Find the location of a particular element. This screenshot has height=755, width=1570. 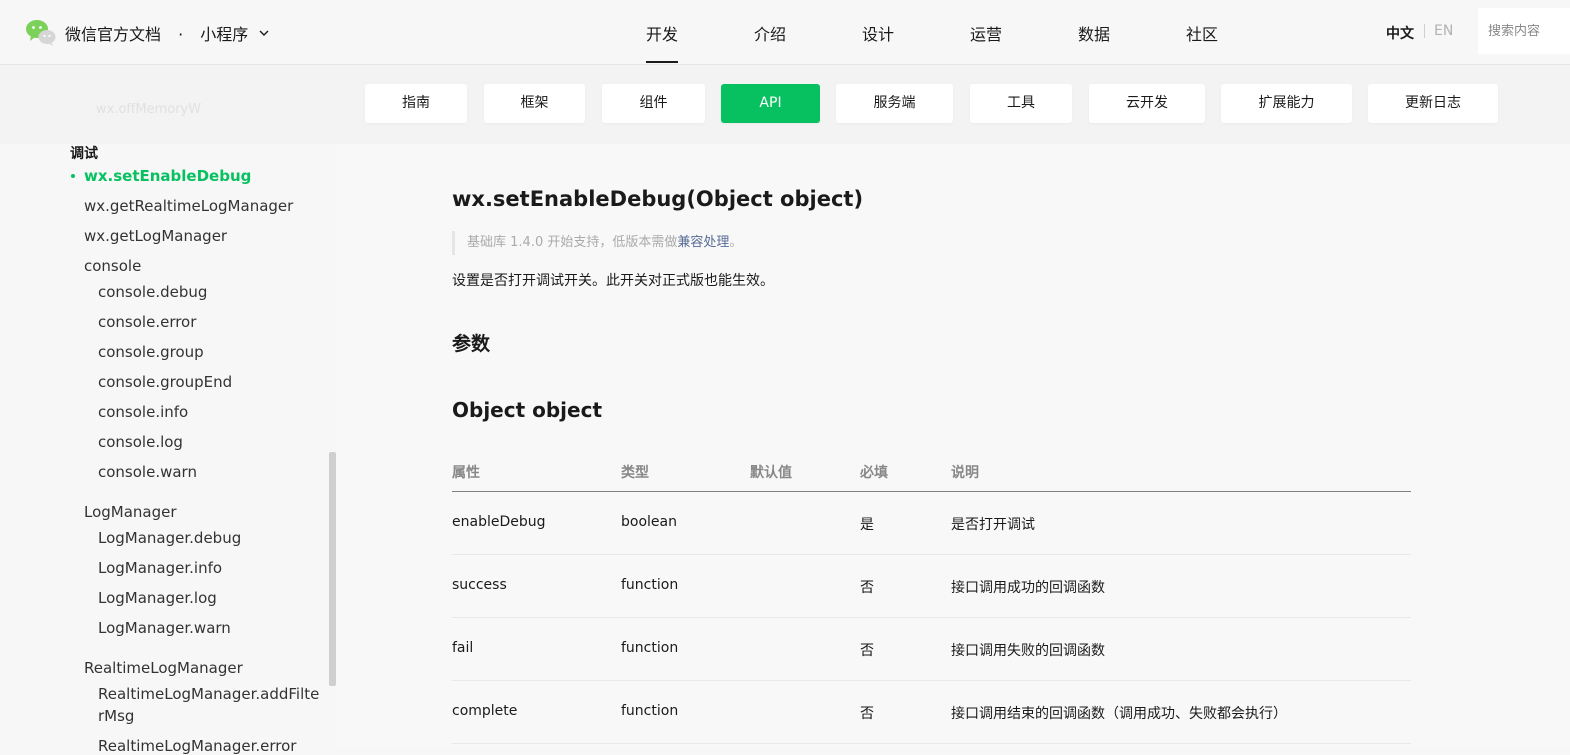

tab-server: 服务端 is located at coordinates (894, 103).